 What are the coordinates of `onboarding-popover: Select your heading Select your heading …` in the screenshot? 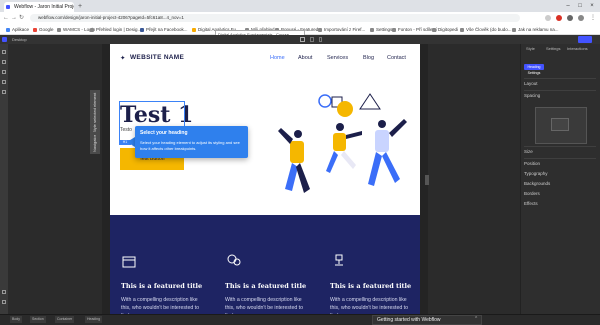 It's located at (191, 142).